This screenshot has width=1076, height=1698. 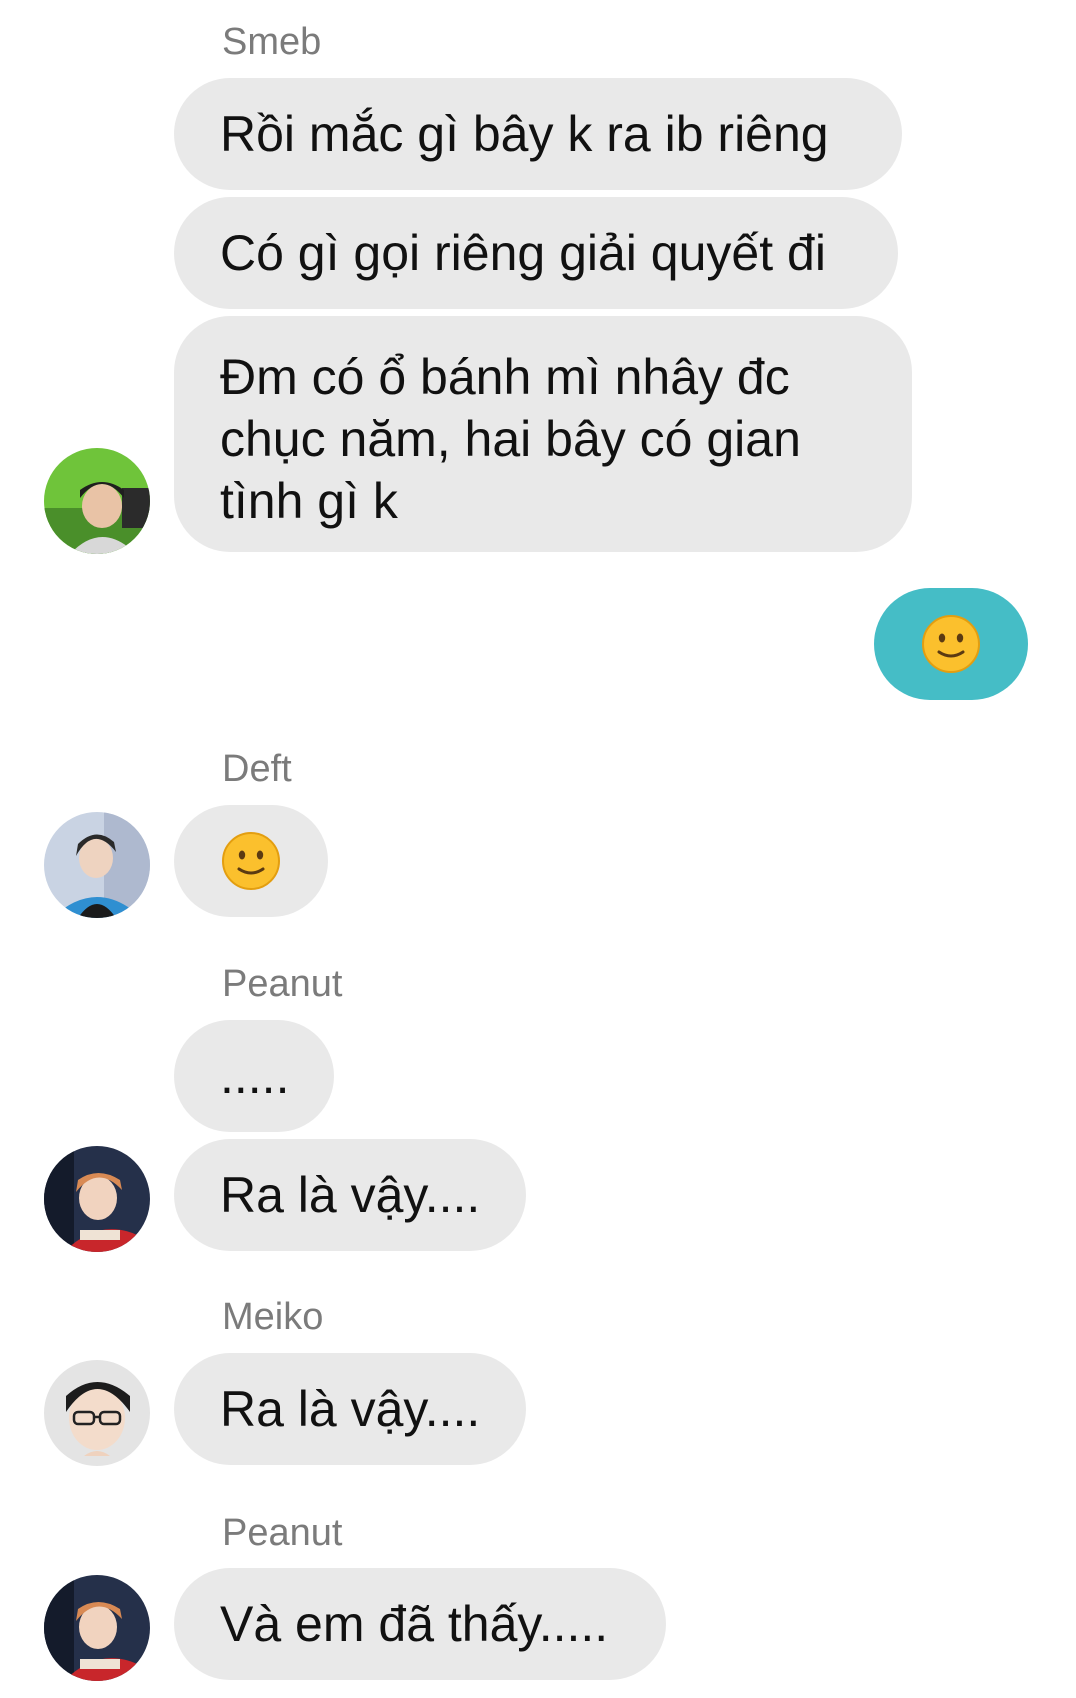 I want to click on sender-name: Meiko, so click(x=273, y=1317).